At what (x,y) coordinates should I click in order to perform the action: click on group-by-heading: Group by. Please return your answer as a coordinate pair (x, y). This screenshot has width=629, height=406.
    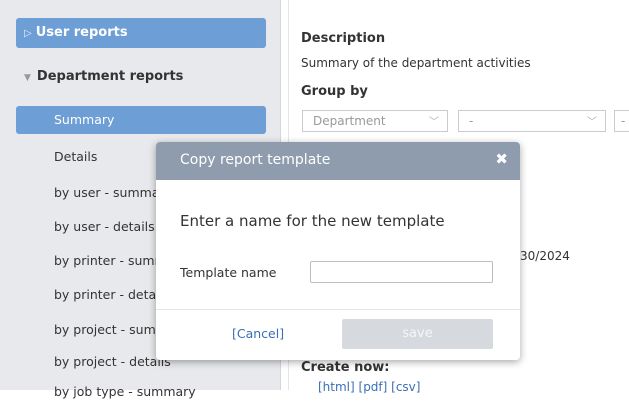
    Looking at the image, I should click on (334, 91).